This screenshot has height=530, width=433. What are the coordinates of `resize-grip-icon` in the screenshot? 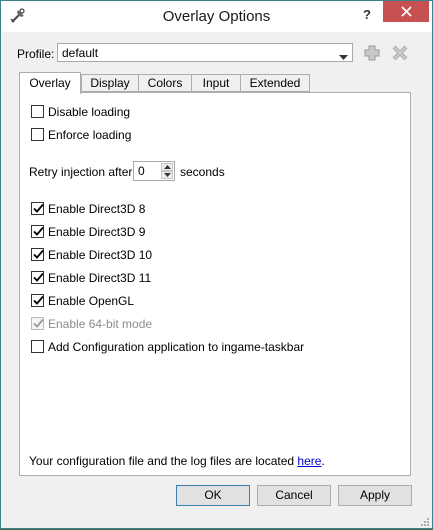 It's located at (425, 521).